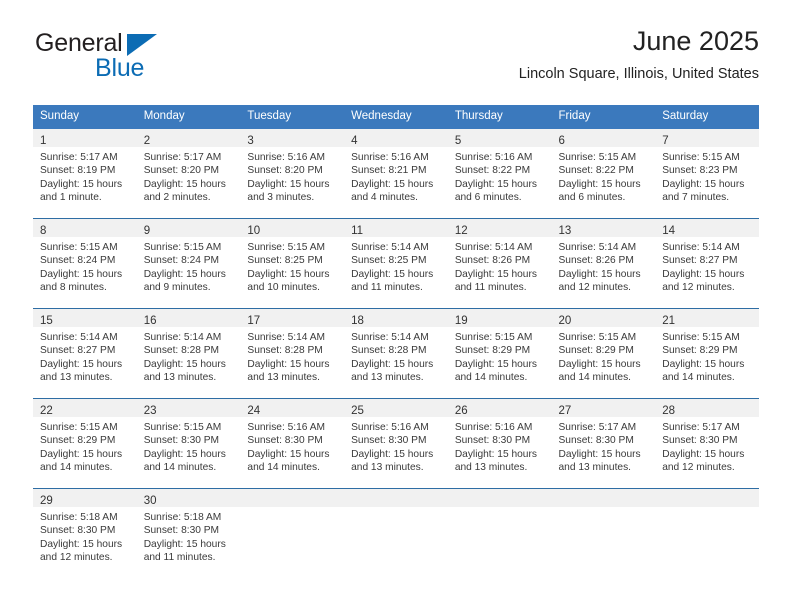 Image resolution: width=792 pixels, height=612 pixels. I want to click on daylight-text: Daylight: 15 hours and 1 minute., so click(81, 191).